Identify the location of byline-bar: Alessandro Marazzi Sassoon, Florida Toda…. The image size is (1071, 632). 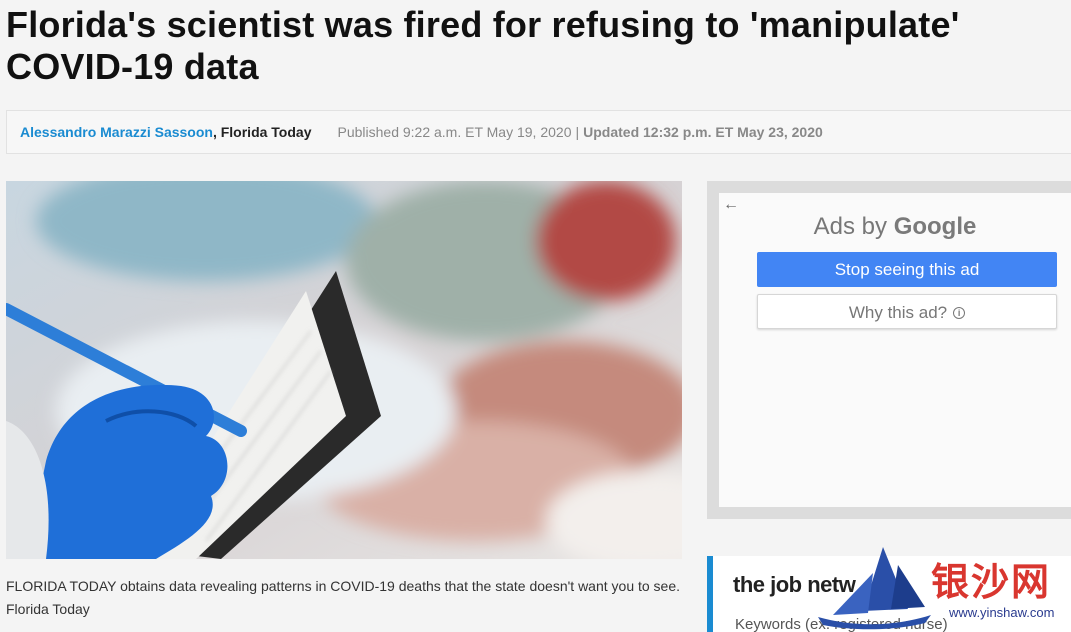
(538, 132).